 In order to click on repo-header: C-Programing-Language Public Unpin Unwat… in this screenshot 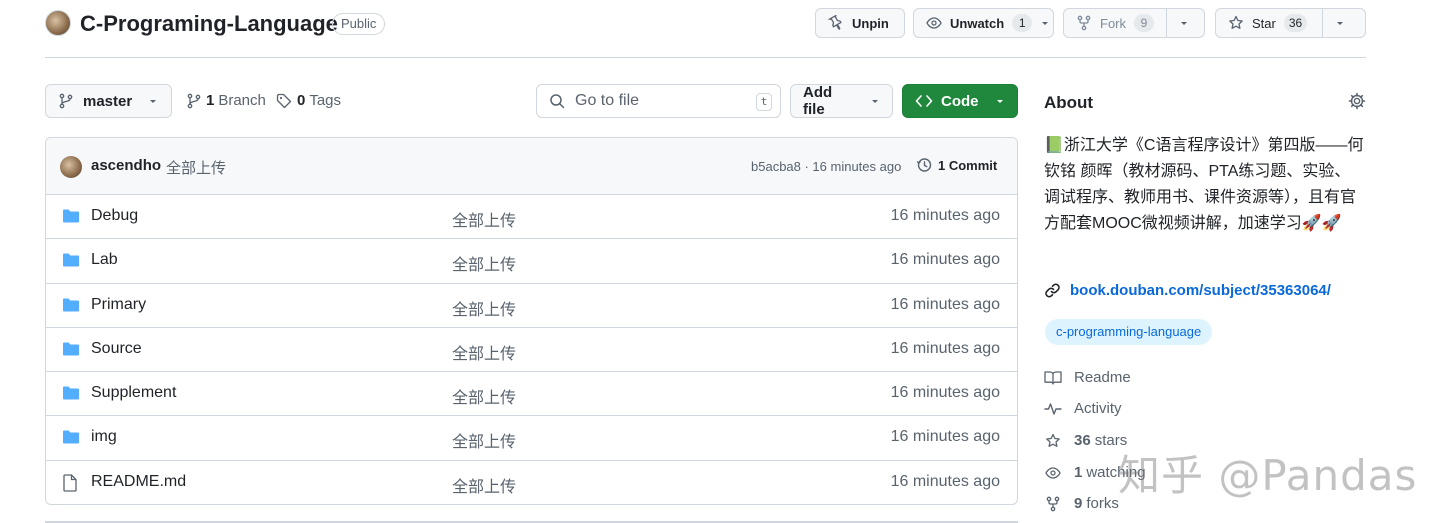, I will do `click(705, 24)`.